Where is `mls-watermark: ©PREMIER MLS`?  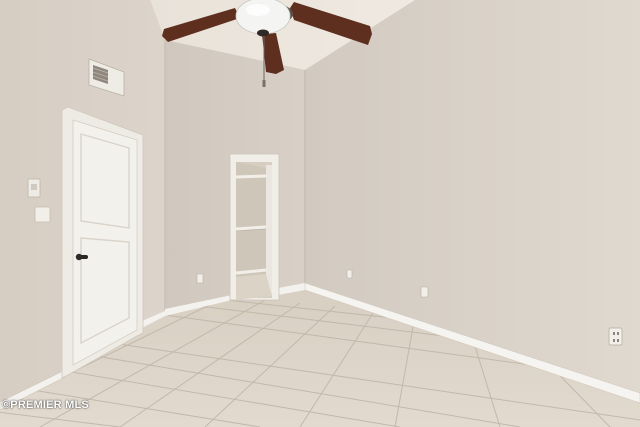 mls-watermark: ©PREMIER MLS is located at coordinates (45, 405).